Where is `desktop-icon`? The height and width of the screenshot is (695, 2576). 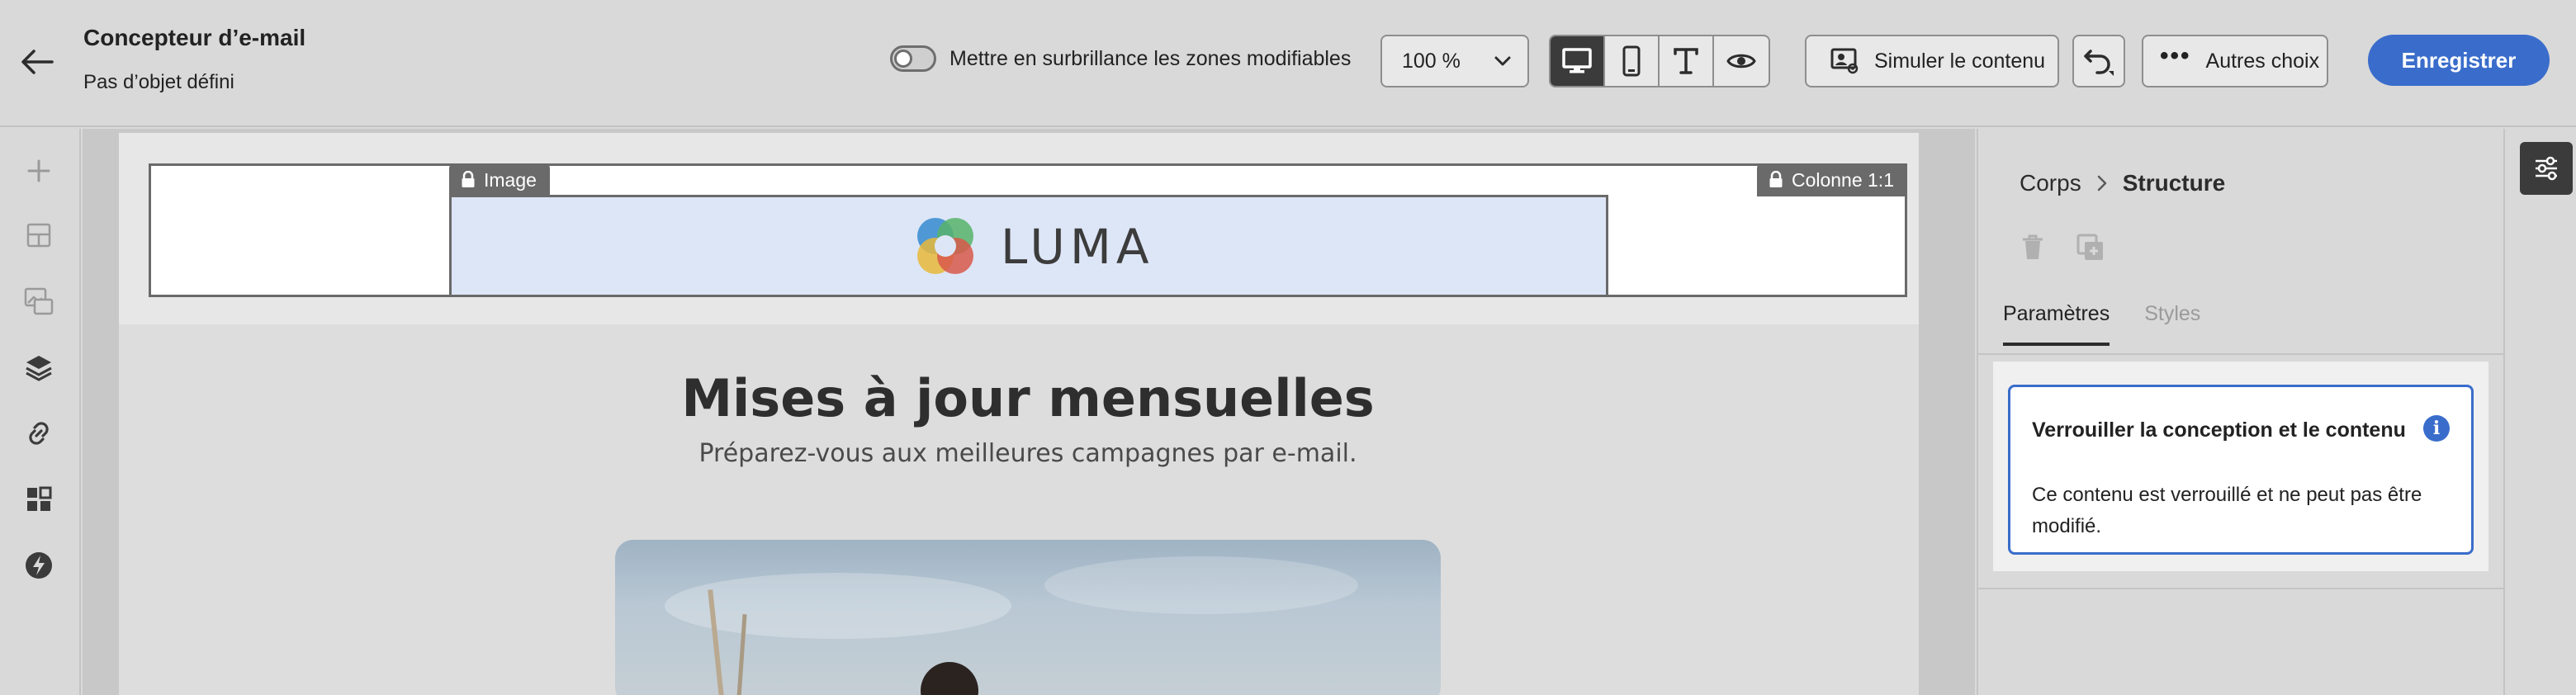
desktop-icon is located at coordinates (1577, 60).